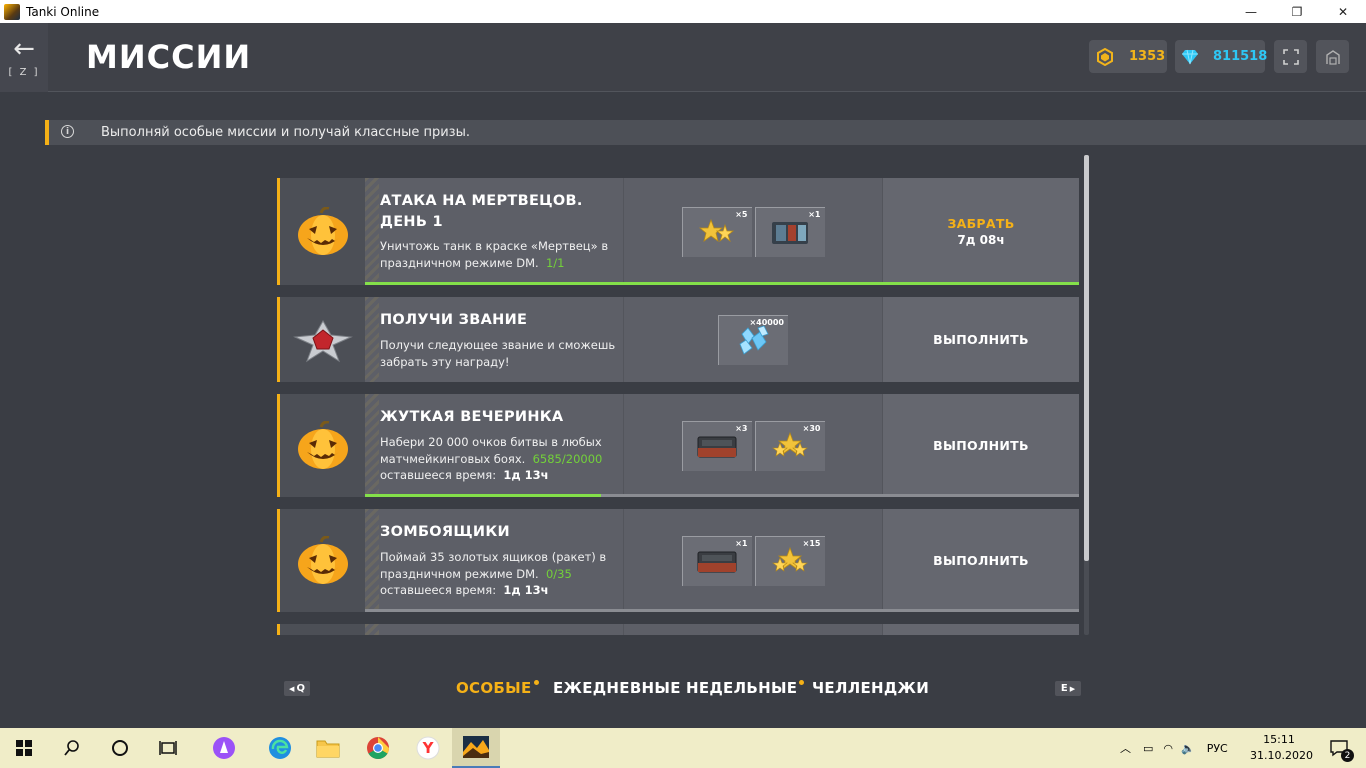  I want to click on garage-button, so click(1332, 56).